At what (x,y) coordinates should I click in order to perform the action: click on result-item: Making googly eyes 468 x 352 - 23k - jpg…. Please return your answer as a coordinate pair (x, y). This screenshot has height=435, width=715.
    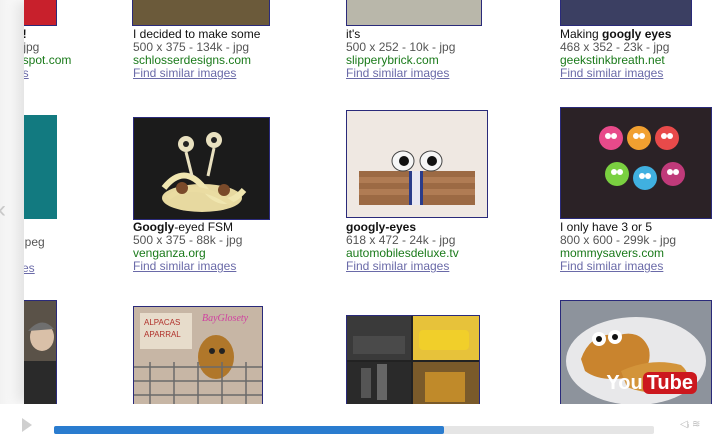
    Looking at the image, I should click on (616, 53).